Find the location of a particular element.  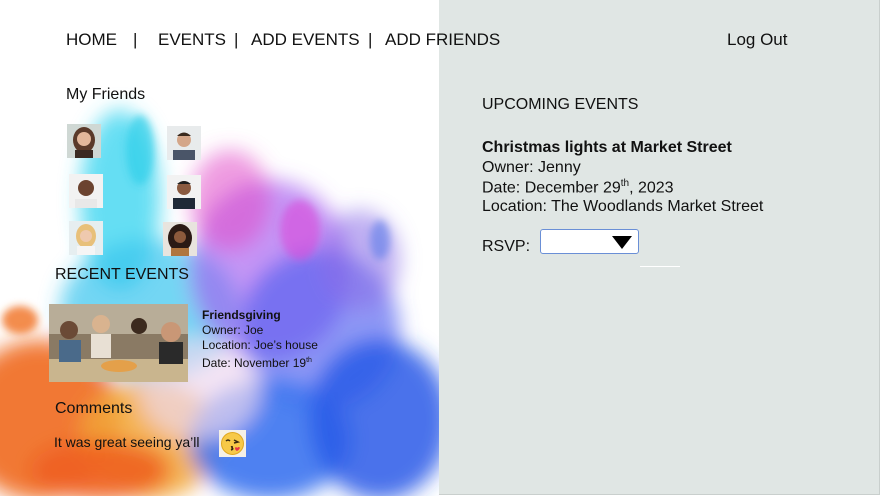

upcoming-event-date-sup: th is located at coordinates (625, 183).